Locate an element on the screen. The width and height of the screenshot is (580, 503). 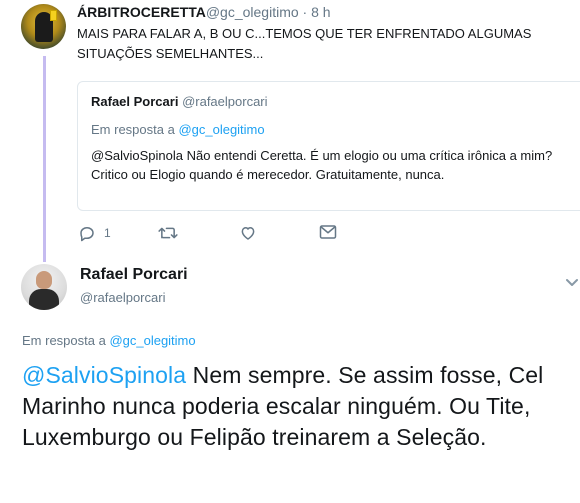
reply-icon is located at coordinates (87, 234).